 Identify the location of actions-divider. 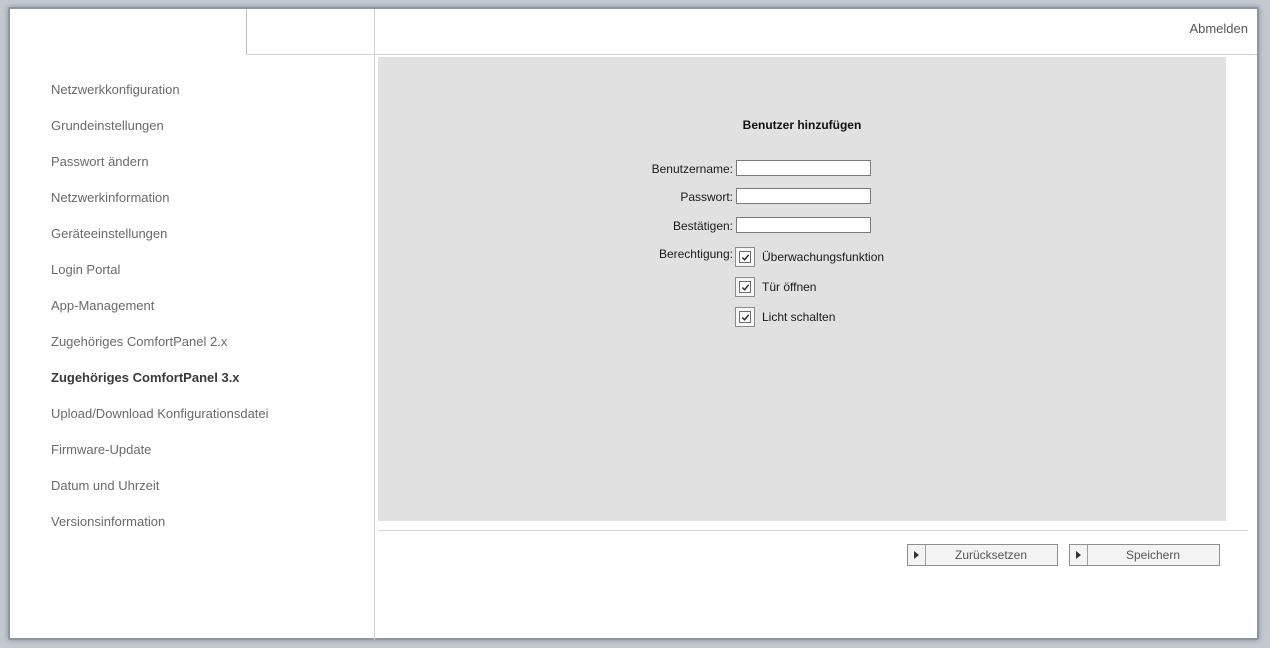
(813, 530).